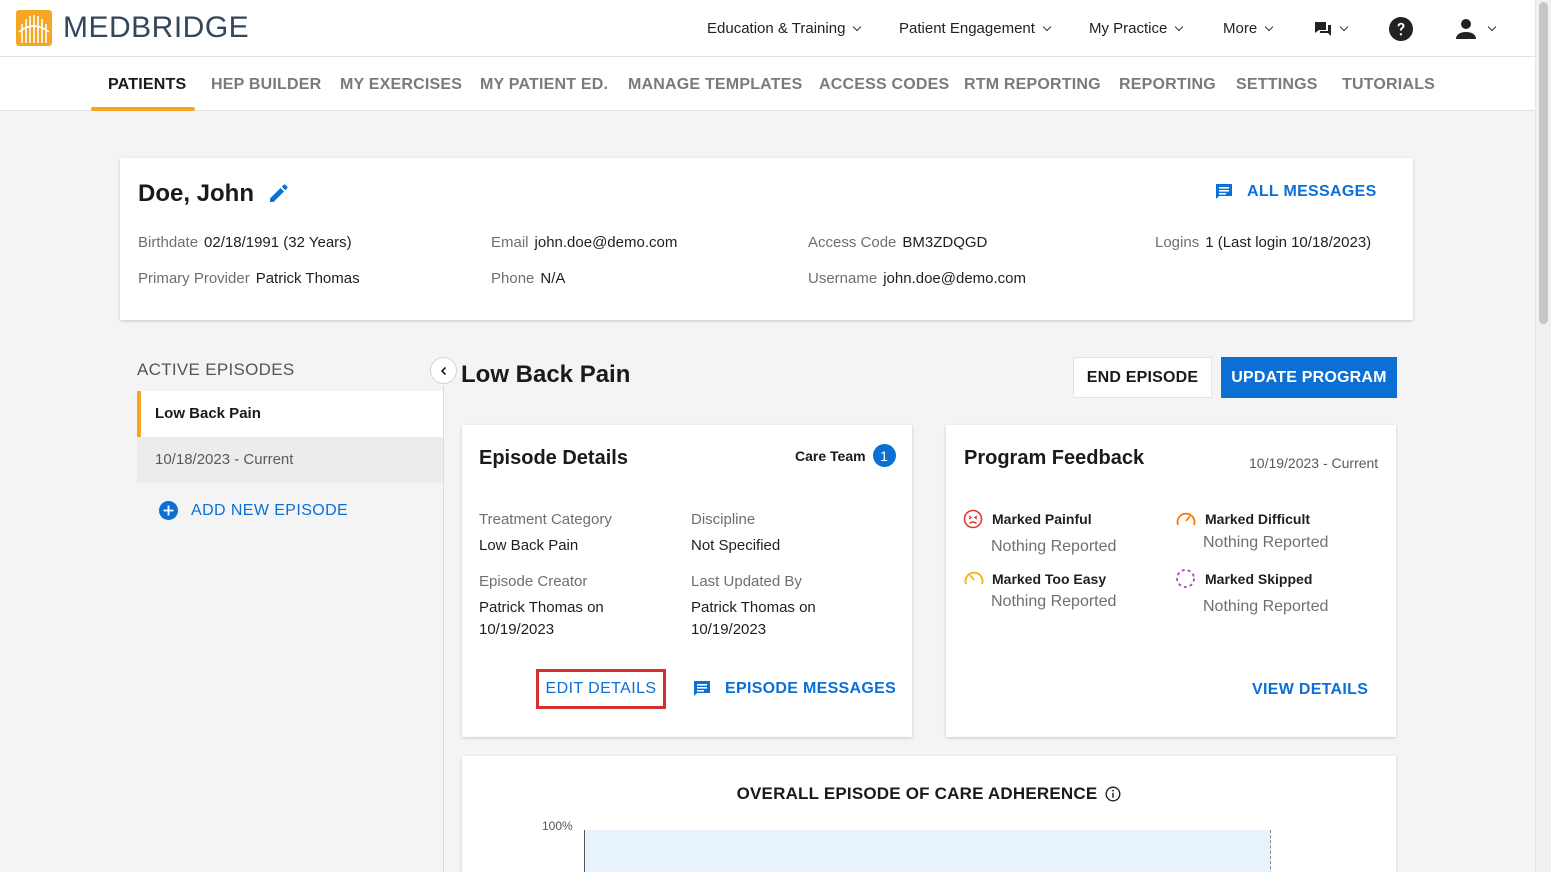  I want to click on active-episodes-heading: ACTIVE EPISODES, so click(216, 369).